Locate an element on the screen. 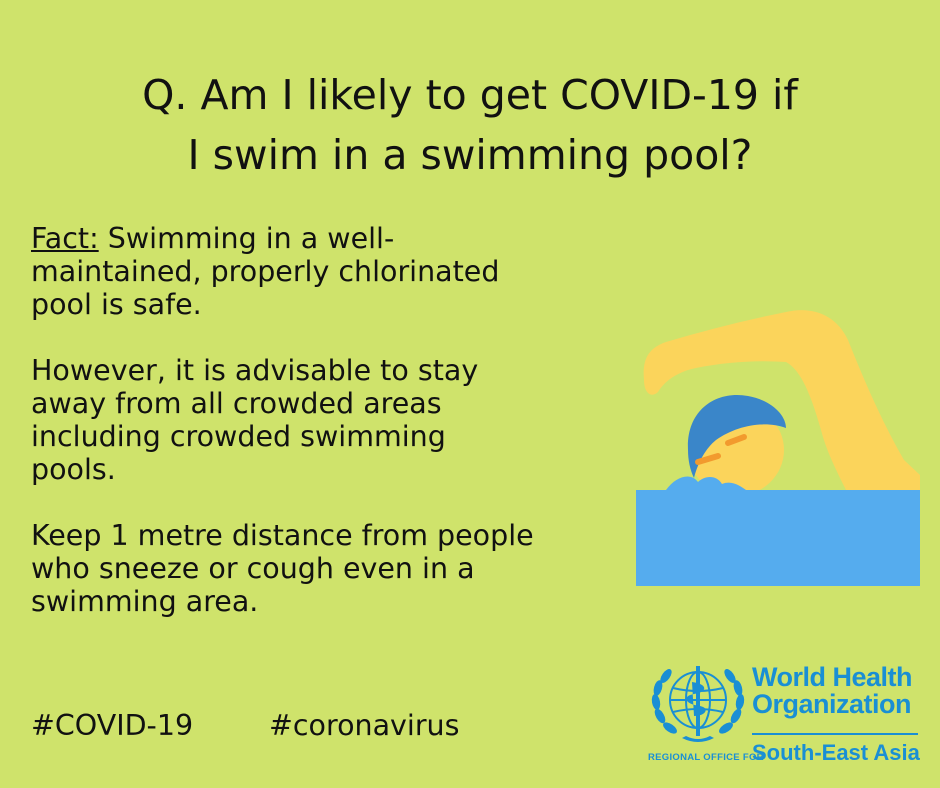  regional-office-label: REGIONAL OFFICE FOR is located at coordinates (706, 757).